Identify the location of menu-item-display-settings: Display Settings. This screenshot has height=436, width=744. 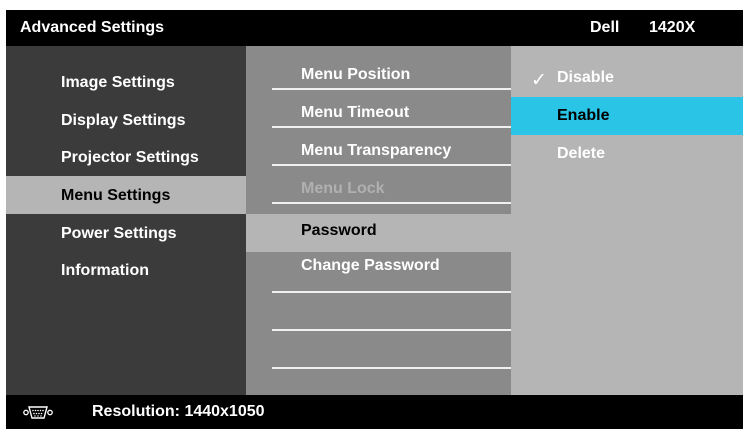
(126, 120).